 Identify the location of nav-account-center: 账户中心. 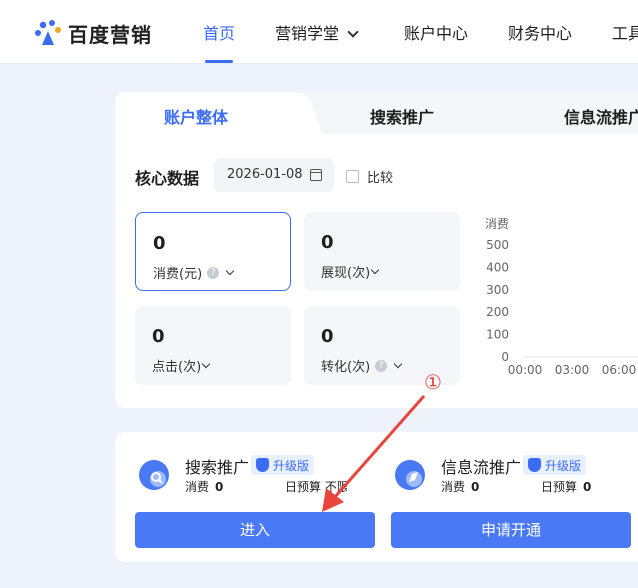
(436, 32).